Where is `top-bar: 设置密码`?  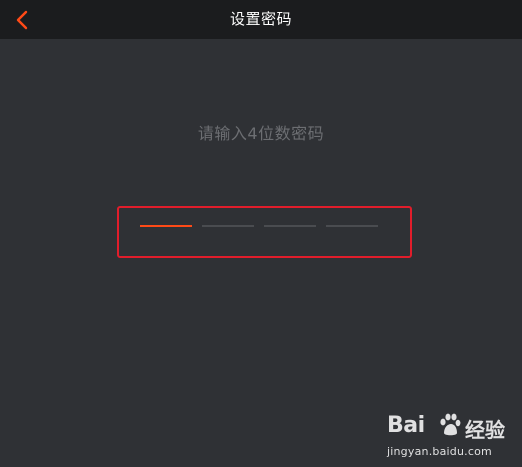
top-bar: 设置密码 is located at coordinates (261, 19).